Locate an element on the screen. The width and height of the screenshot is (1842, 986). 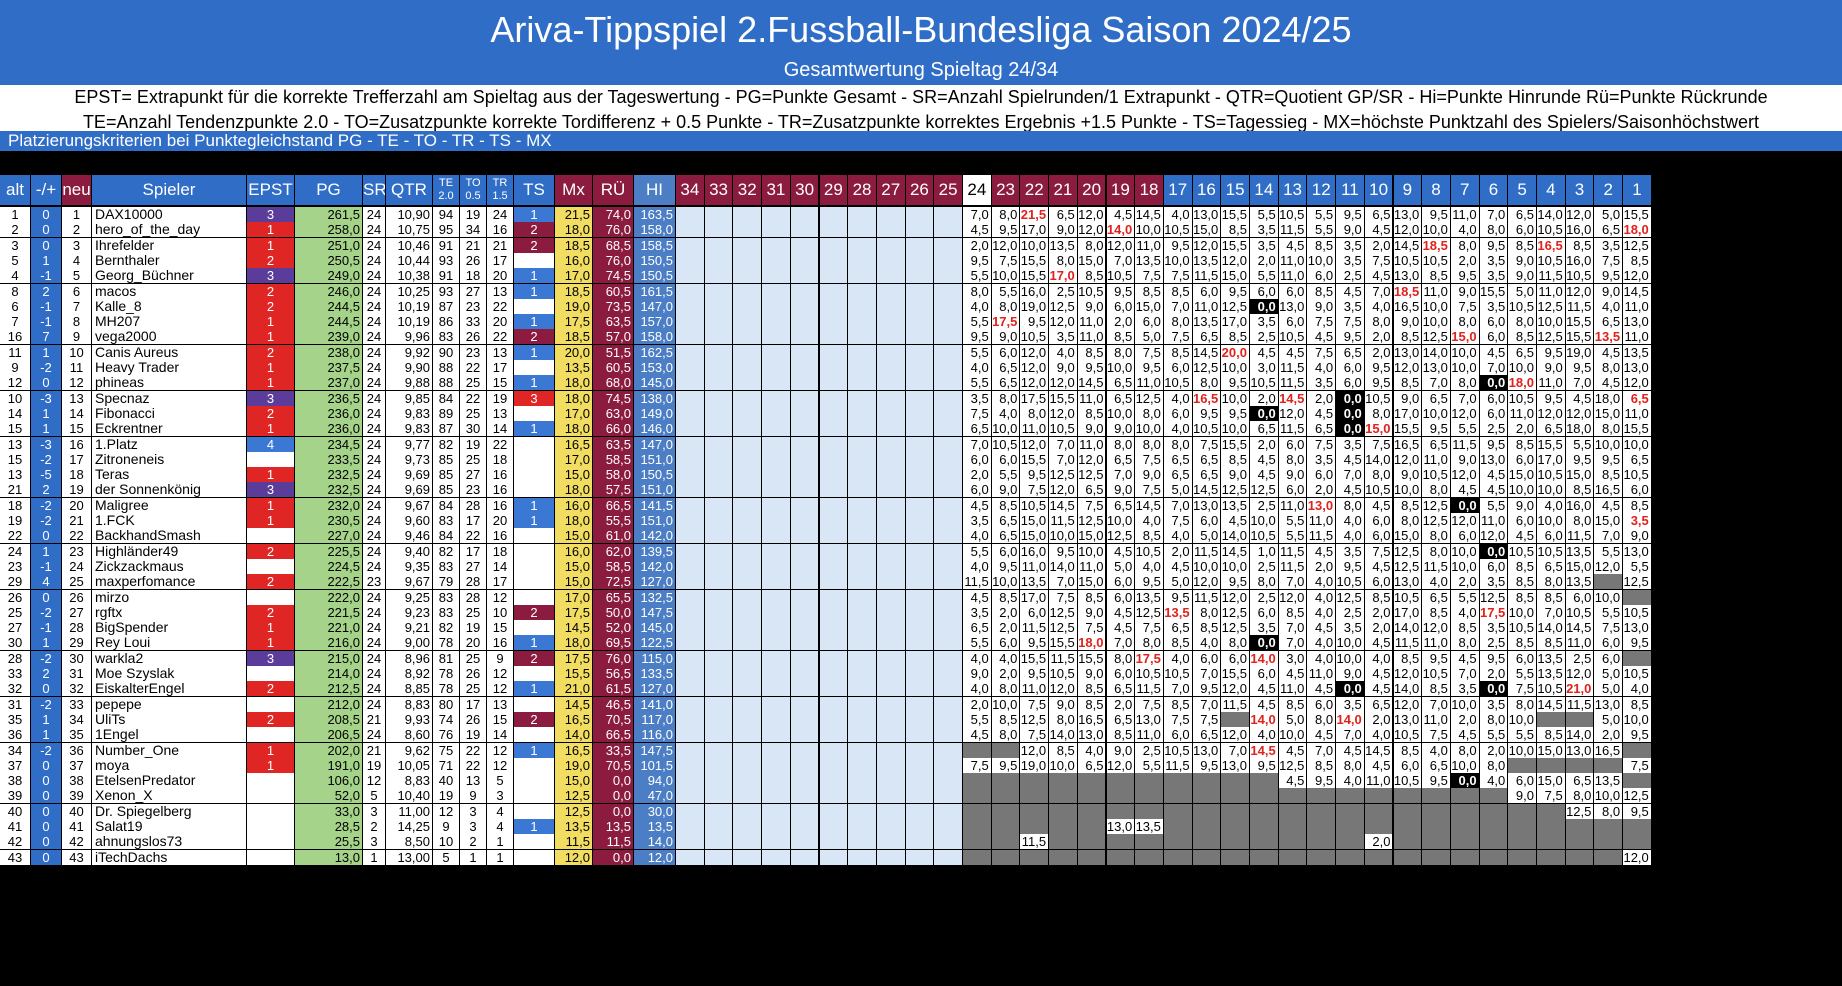
row-tr: 15 is located at coordinates (500, 719).